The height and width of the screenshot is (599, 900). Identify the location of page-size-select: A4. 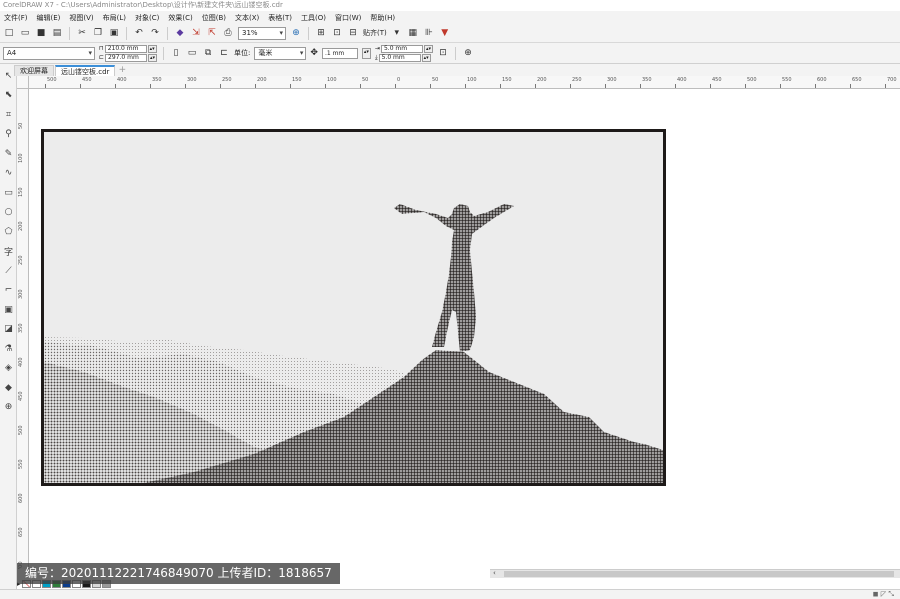
(49, 53).